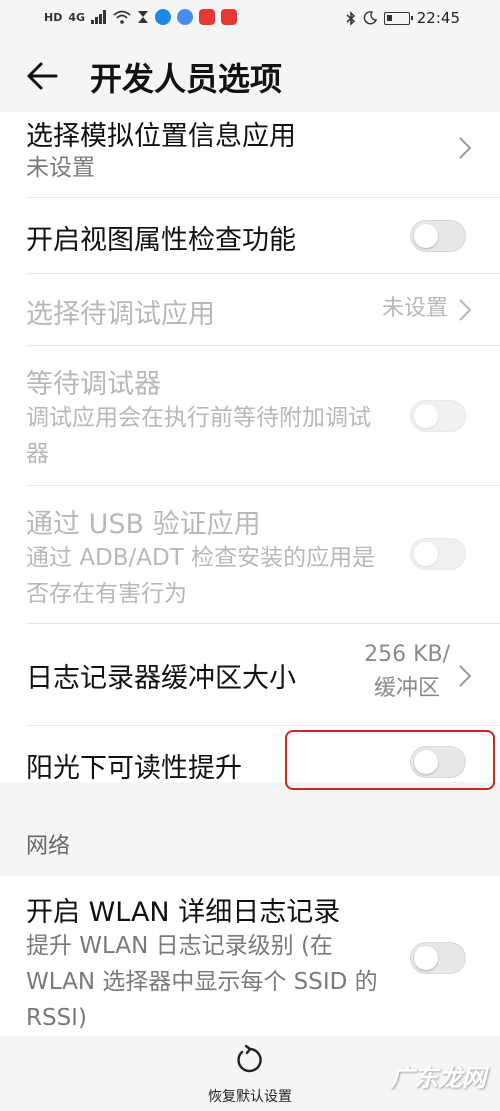 This screenshot has height=1111, width=500. I want to click on setting-title: 选择模拟位置信息应用, so click(161, 136).